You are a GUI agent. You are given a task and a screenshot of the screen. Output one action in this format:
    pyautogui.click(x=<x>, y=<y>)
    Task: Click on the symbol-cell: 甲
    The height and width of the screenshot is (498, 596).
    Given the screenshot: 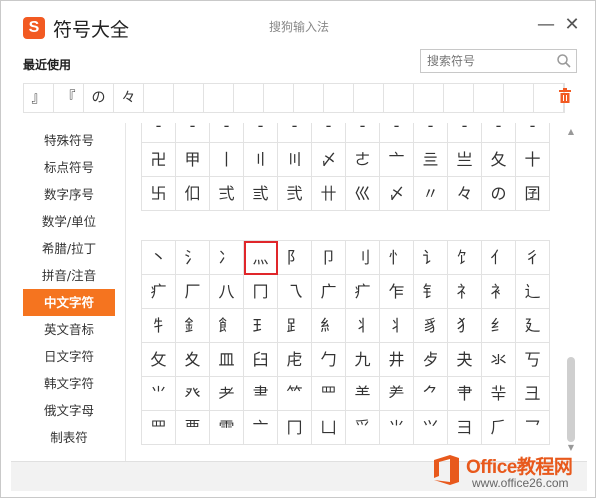 What is the action you would take?
    pyautogui.click(x=193, y=160)
    